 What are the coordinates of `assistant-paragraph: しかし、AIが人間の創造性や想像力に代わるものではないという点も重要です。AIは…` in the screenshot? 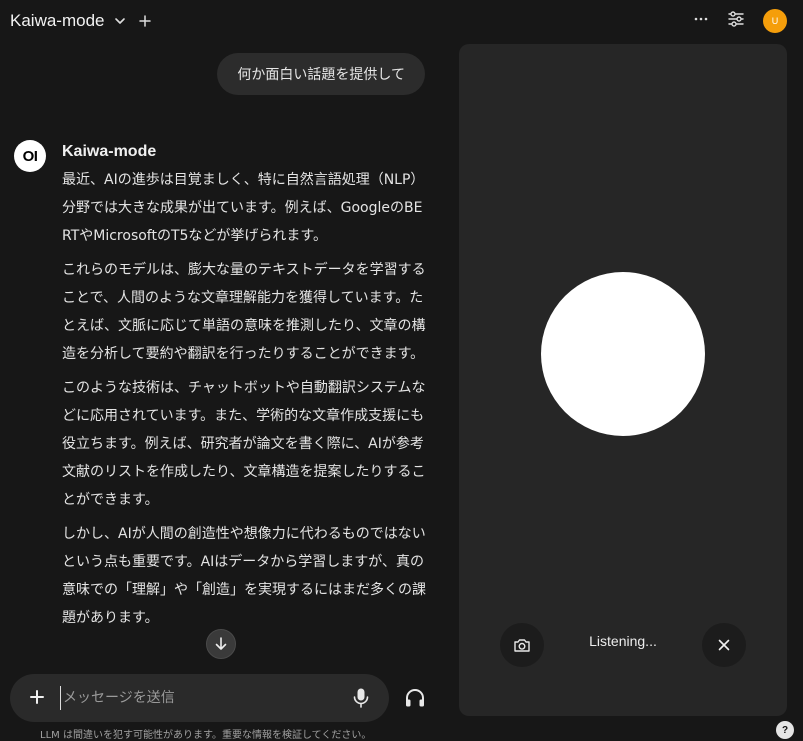 It's located at (244, 576).